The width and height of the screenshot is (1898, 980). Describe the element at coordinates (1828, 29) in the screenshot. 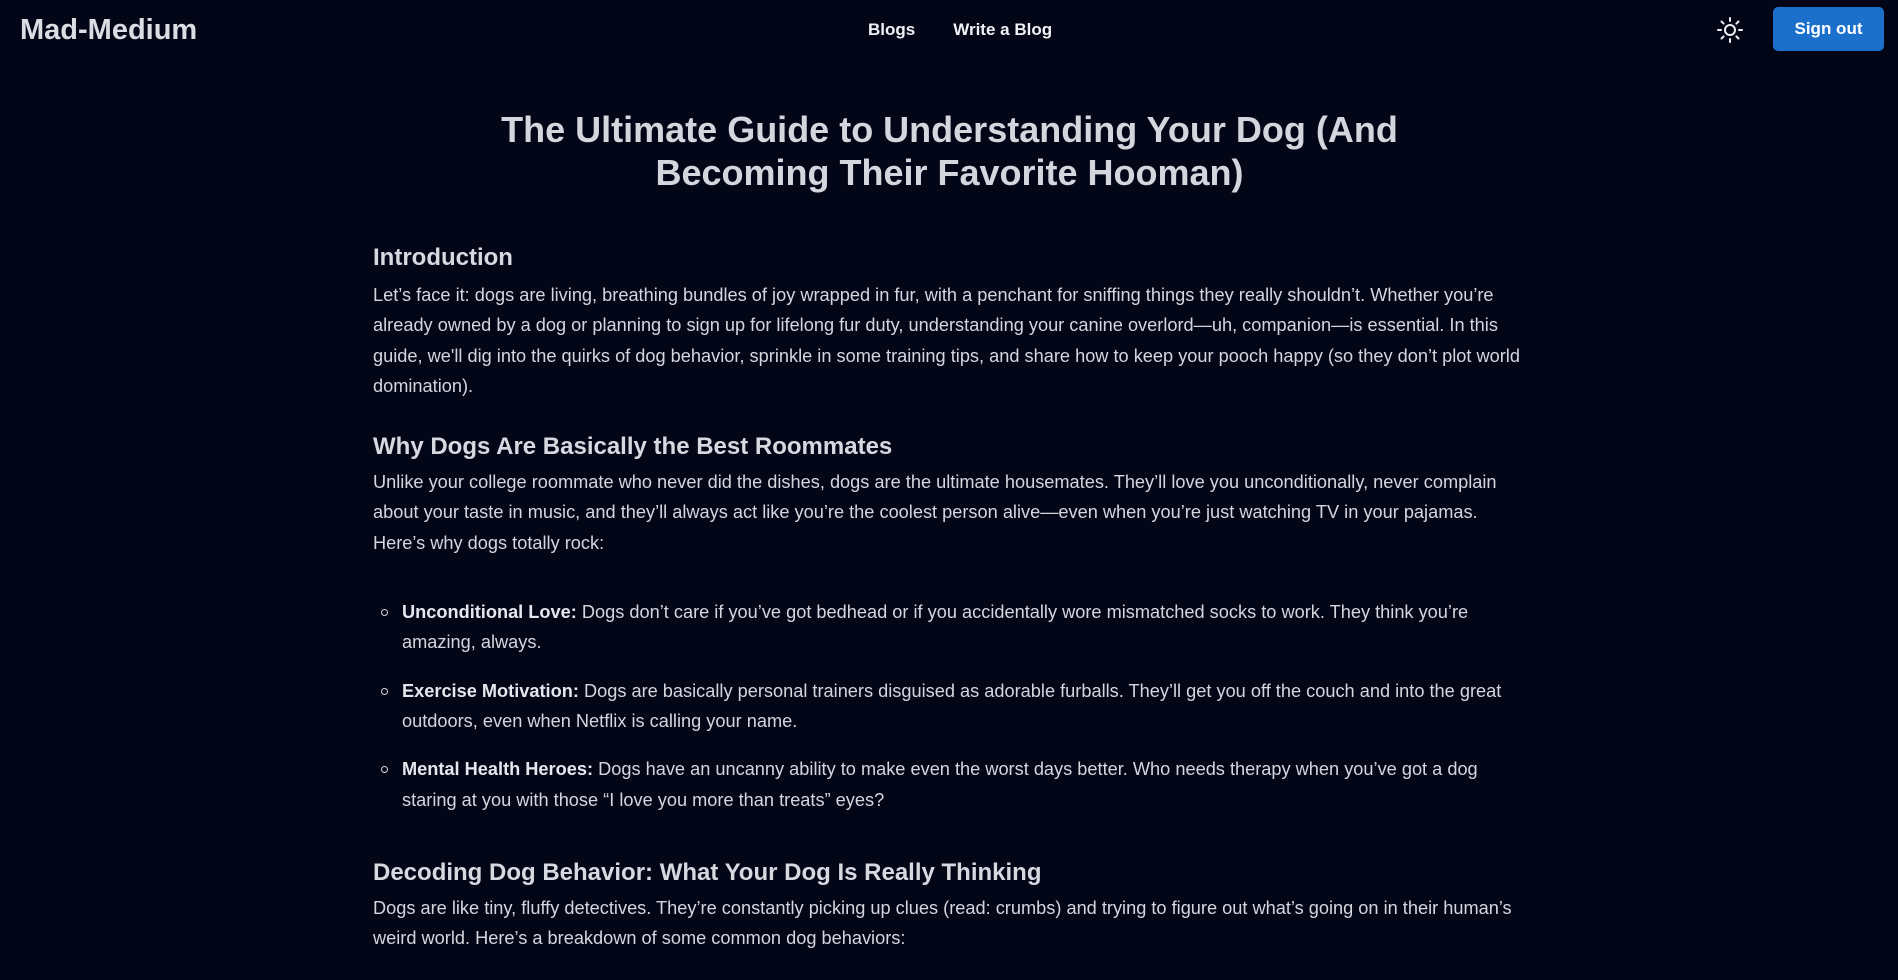

I see `sign-out-button: Sign out` at that location.